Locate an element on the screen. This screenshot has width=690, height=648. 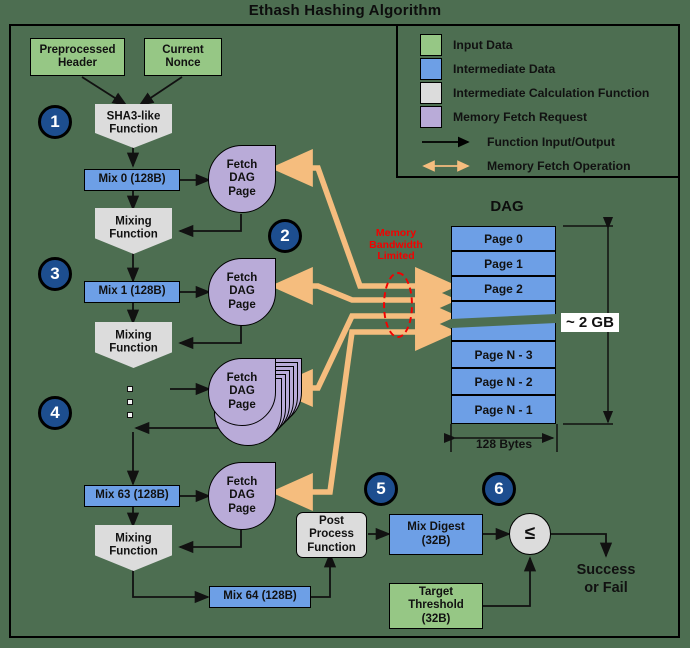
legend-item-memory-fetch-operation: Memory Fetch Operation is located at coordinates (525, 166).